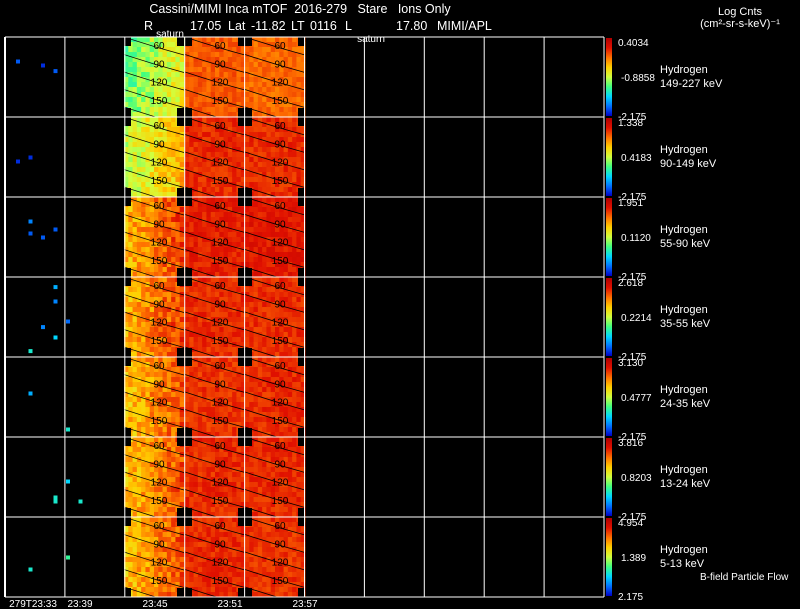 Image resolution: width=800 pixels, height=609 pixels. Describe the element at coordinates (609, 477) in the screenshot. I see `colorbar` at that location.